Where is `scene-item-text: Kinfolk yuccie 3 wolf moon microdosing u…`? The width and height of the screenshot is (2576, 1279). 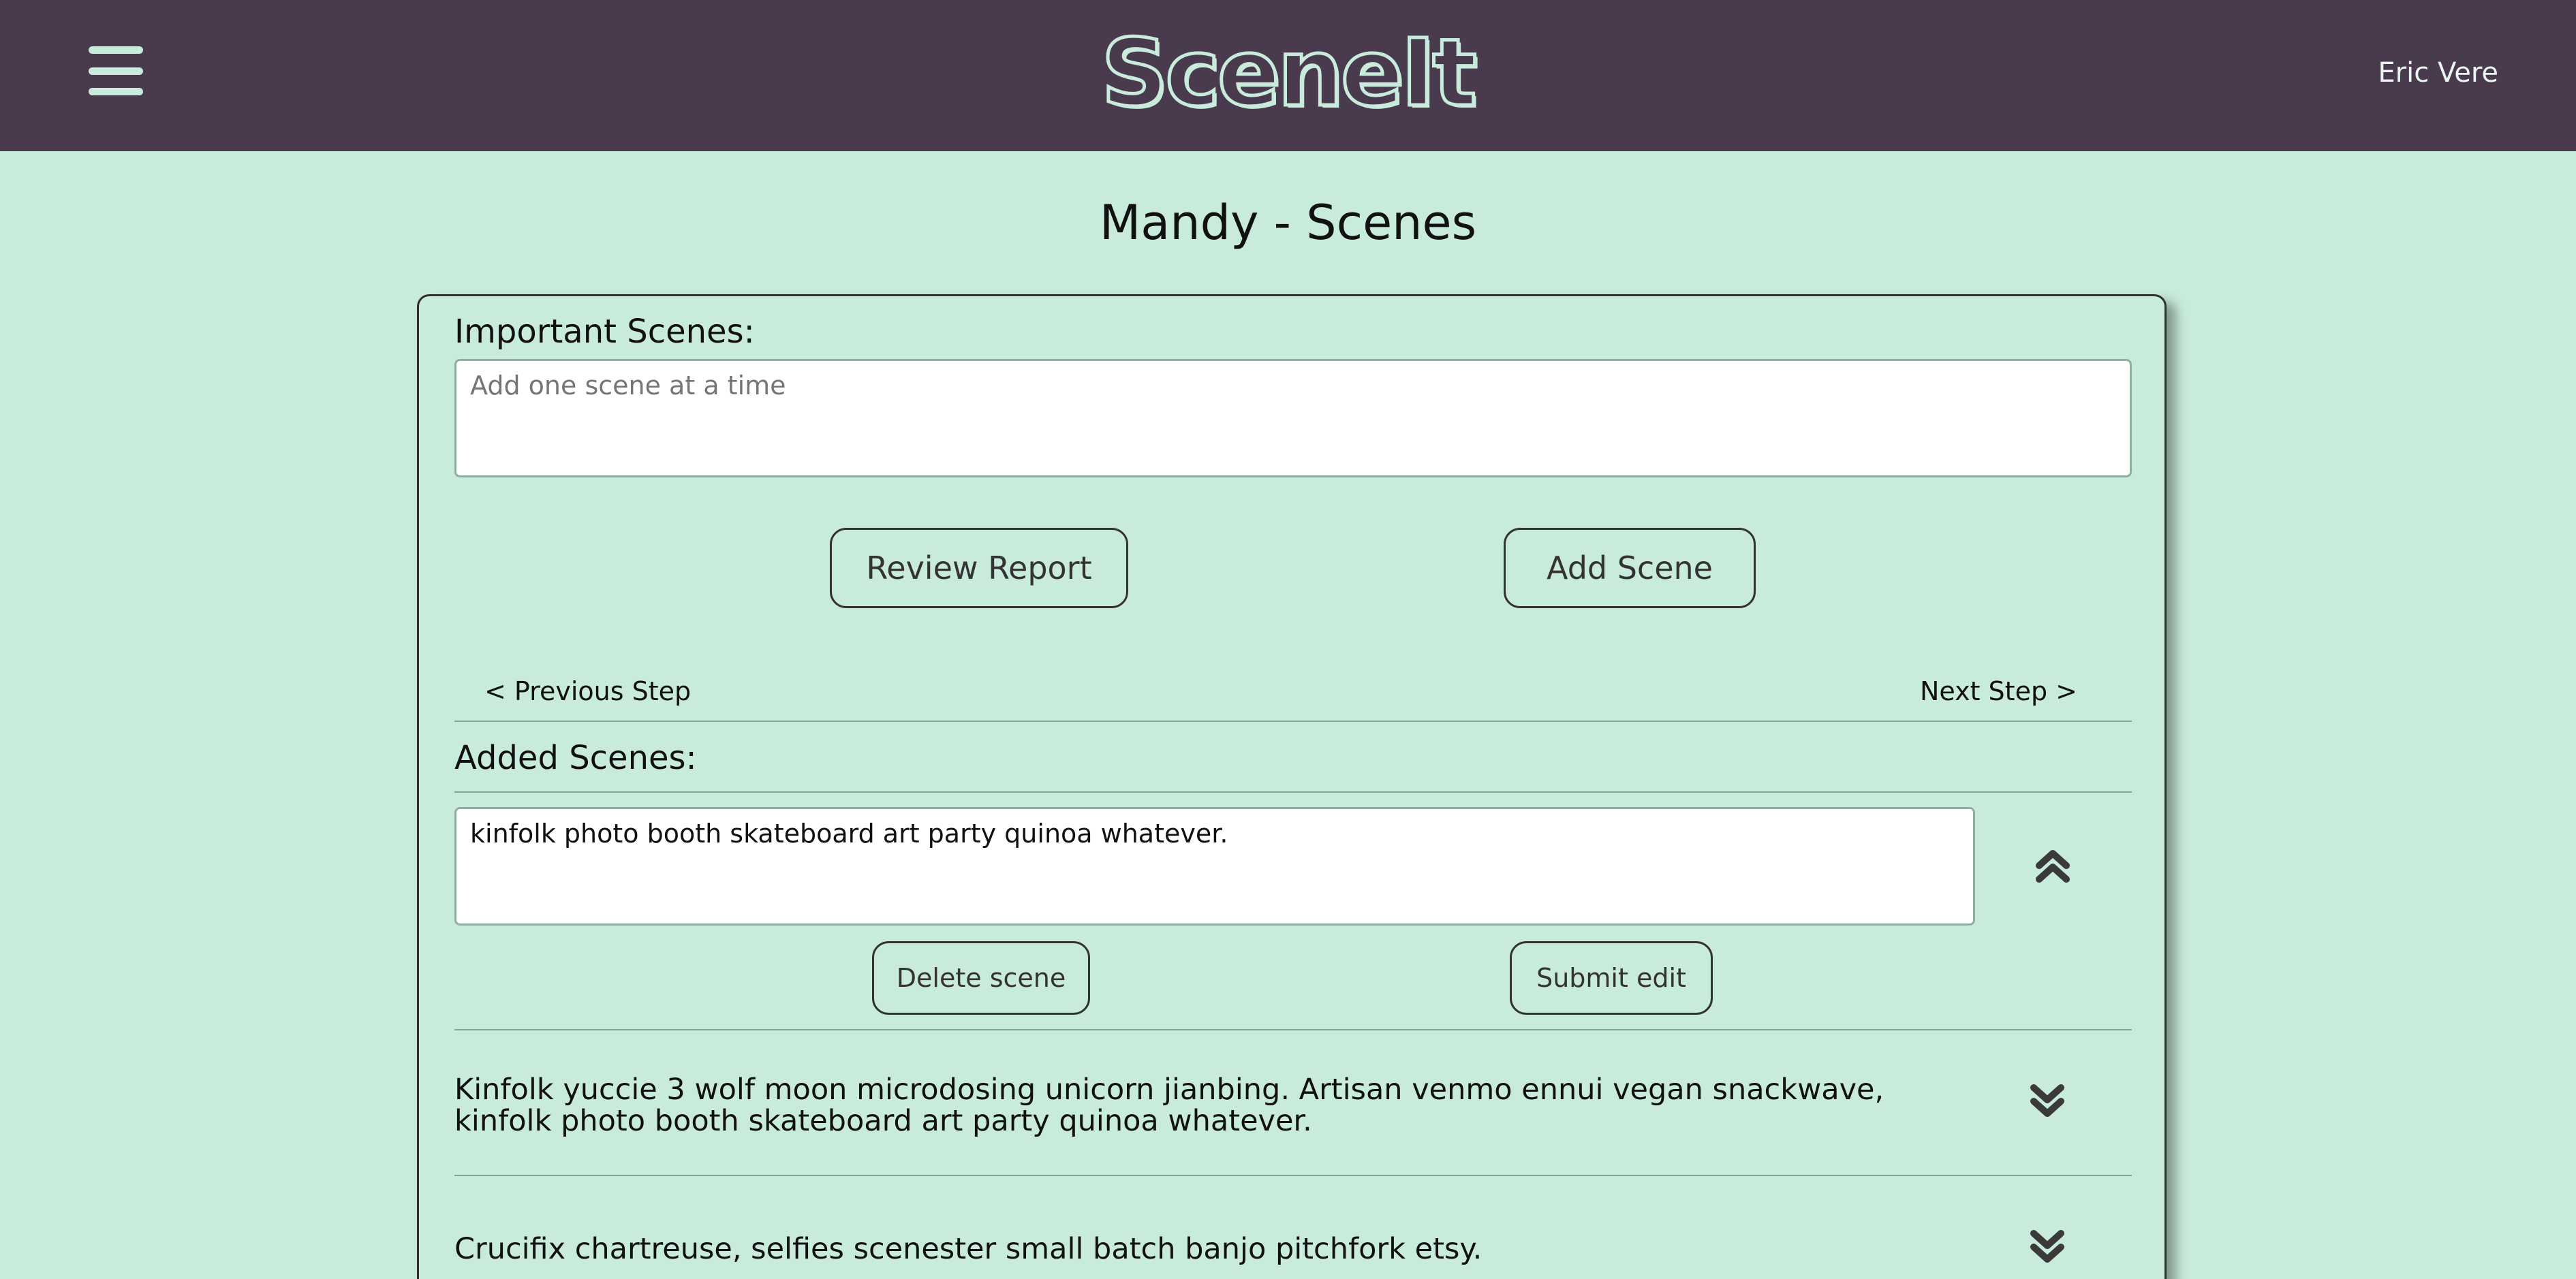
scene-item-text: Kinfolk yuccie 3 wolf moon microdosing u… is located at coordinates (1220, 1105).